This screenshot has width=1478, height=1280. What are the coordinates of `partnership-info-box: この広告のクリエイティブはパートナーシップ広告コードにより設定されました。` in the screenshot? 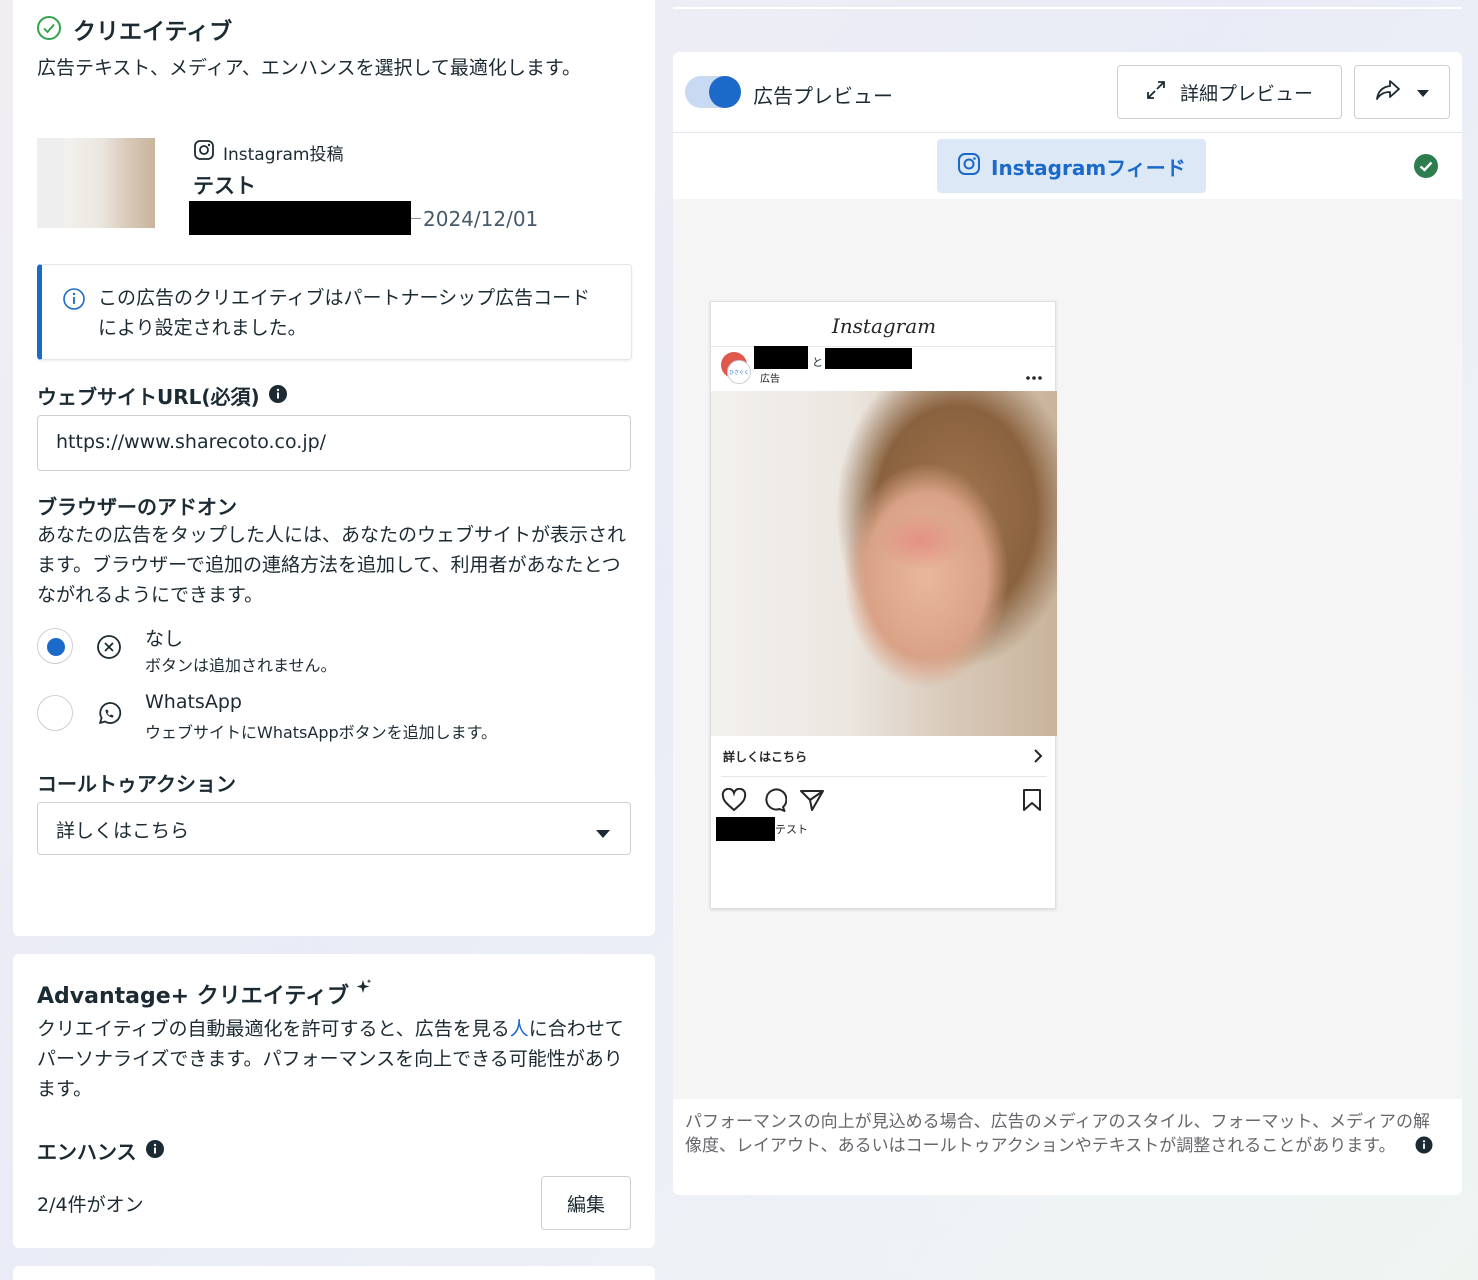 It's located at (334, 312).